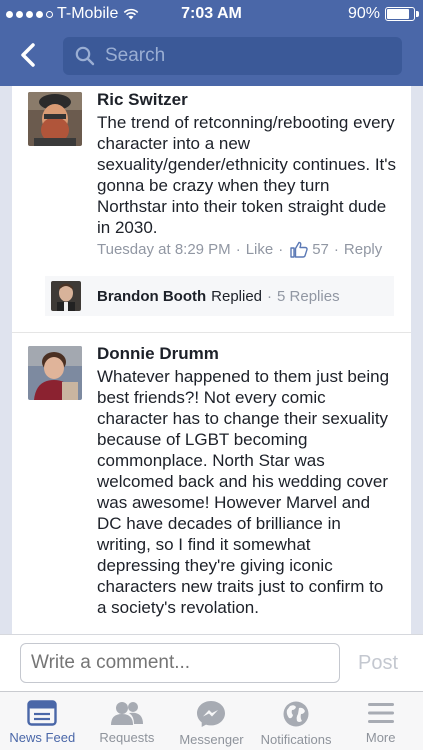 The width and height of the screenshot is (423, 750). Describe the element at coordinates (127, 737) in the screenshot. I see `tab-label: Requests` at that location.